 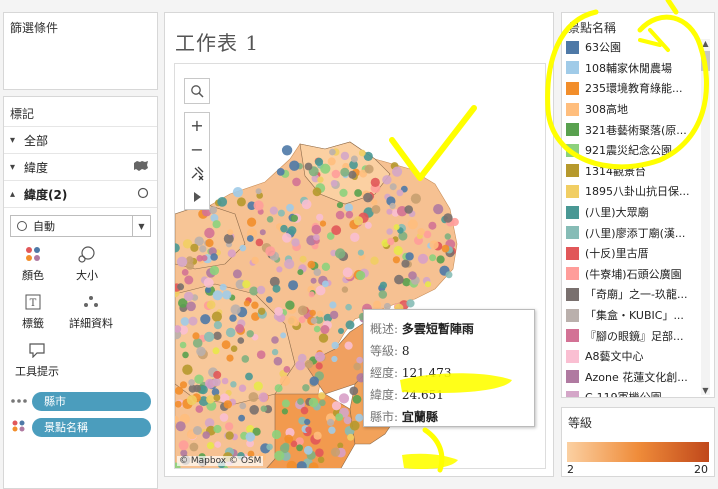 What do you see at coordinates (141, 226) in the screenshot?
I see `chevron-down-icon: ▼` at bounding box center [141, 226].